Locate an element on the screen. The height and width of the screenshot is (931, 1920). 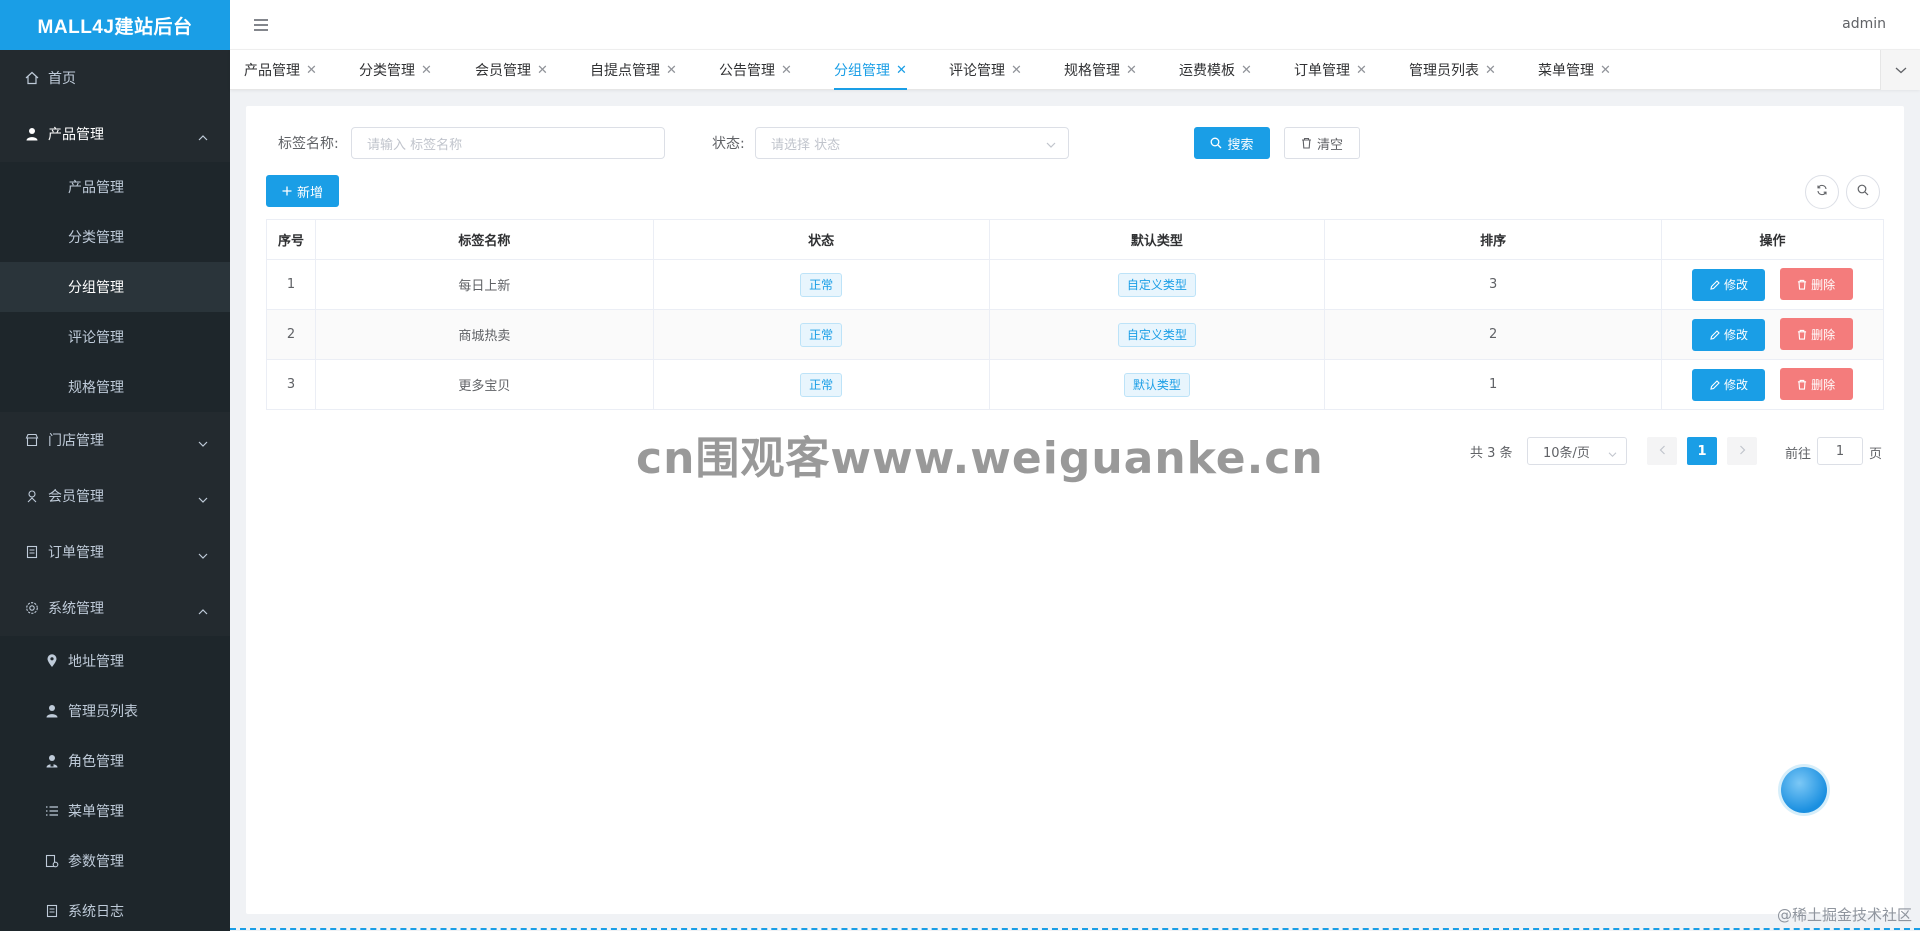
sidebar-subitem-admin-list: 管理员列表 is located at coordinates (115, 711).